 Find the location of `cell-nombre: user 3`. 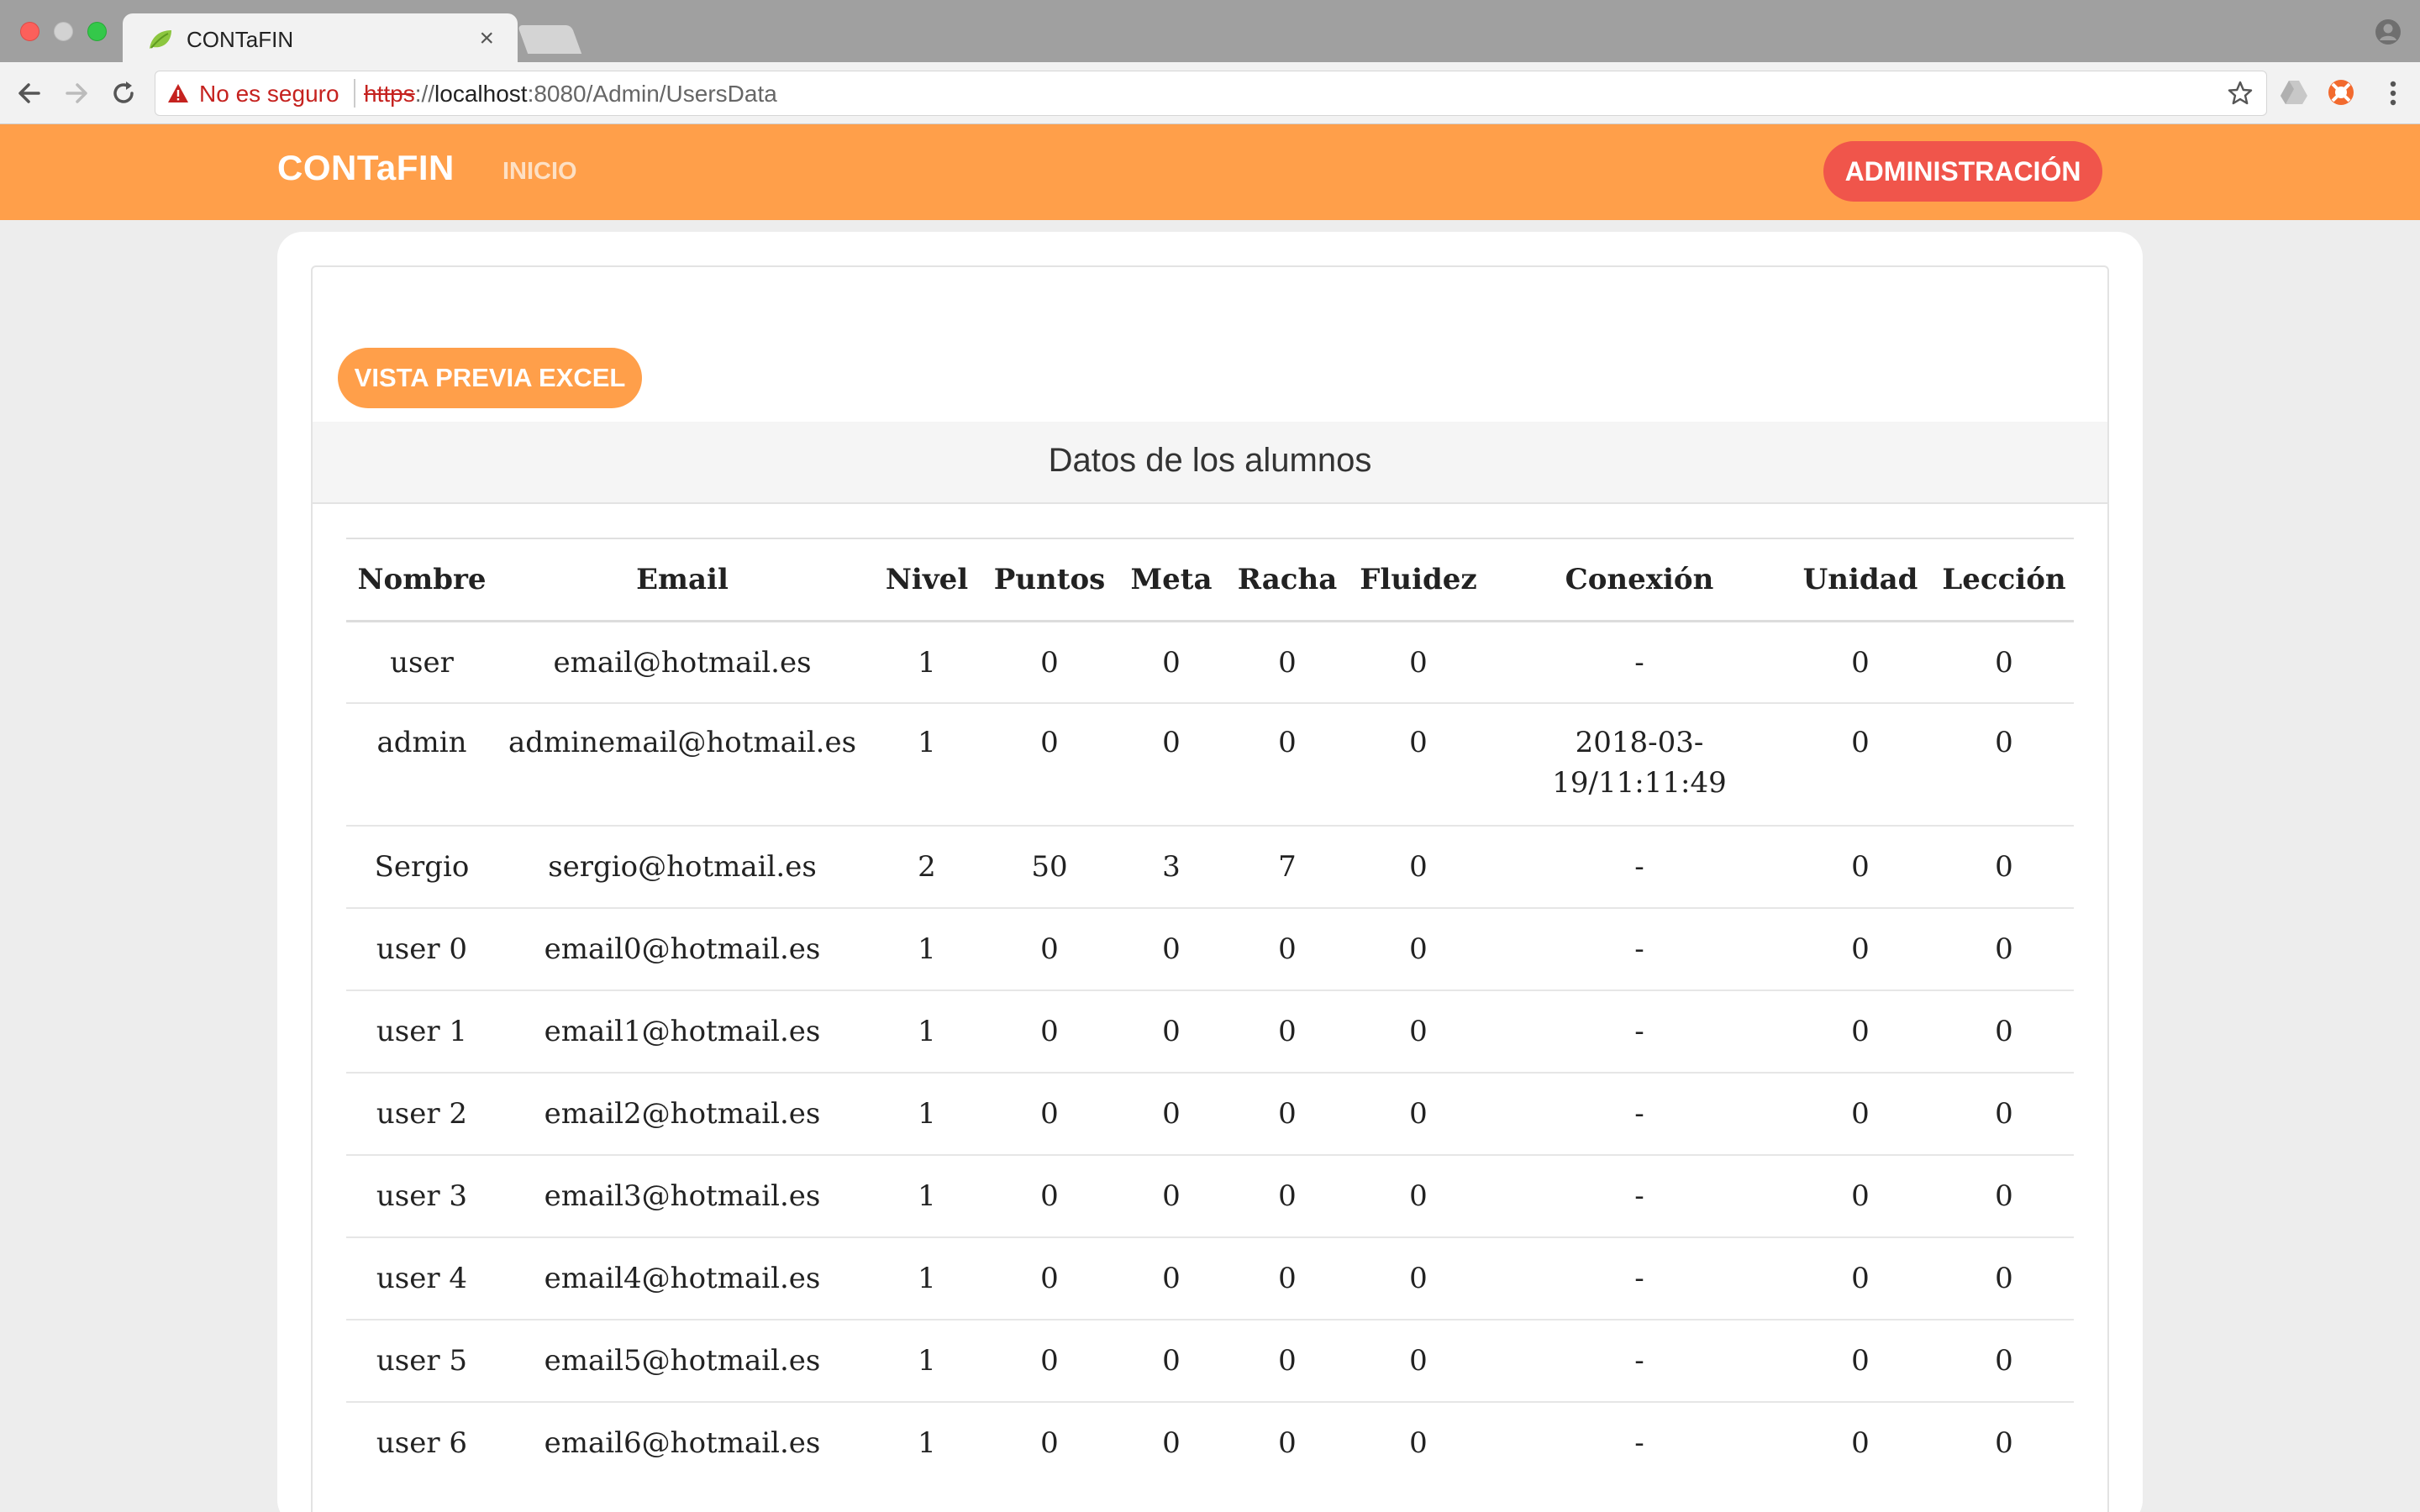

cell-nombre: user 3 is located at coordinates (421, 1195).